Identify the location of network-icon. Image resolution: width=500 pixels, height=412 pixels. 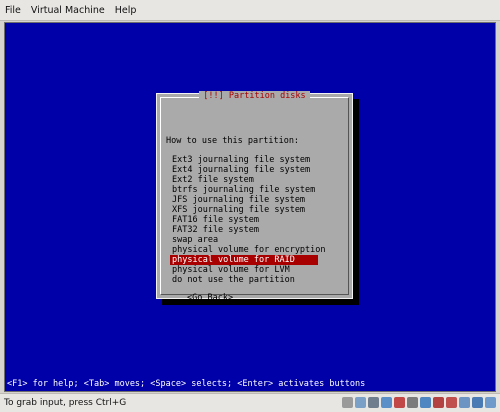
(386, 402).